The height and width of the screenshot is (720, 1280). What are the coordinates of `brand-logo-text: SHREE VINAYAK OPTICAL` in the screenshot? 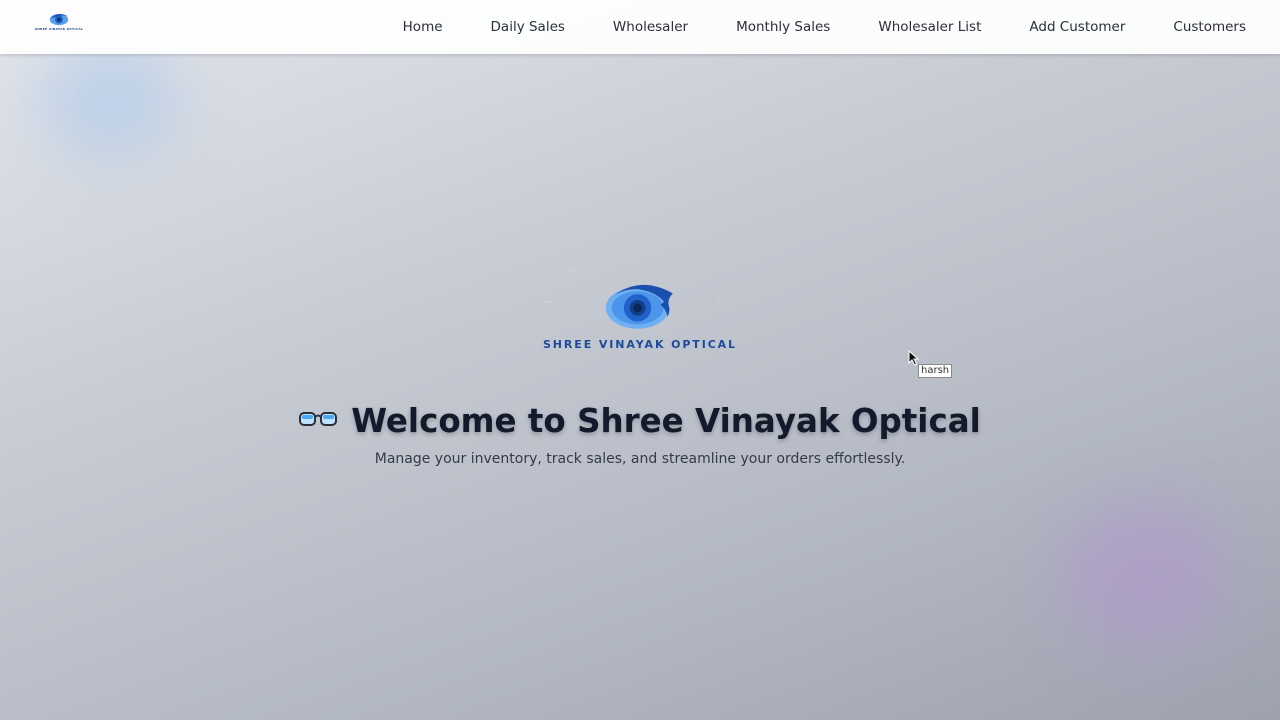 It's located at (59, 29).